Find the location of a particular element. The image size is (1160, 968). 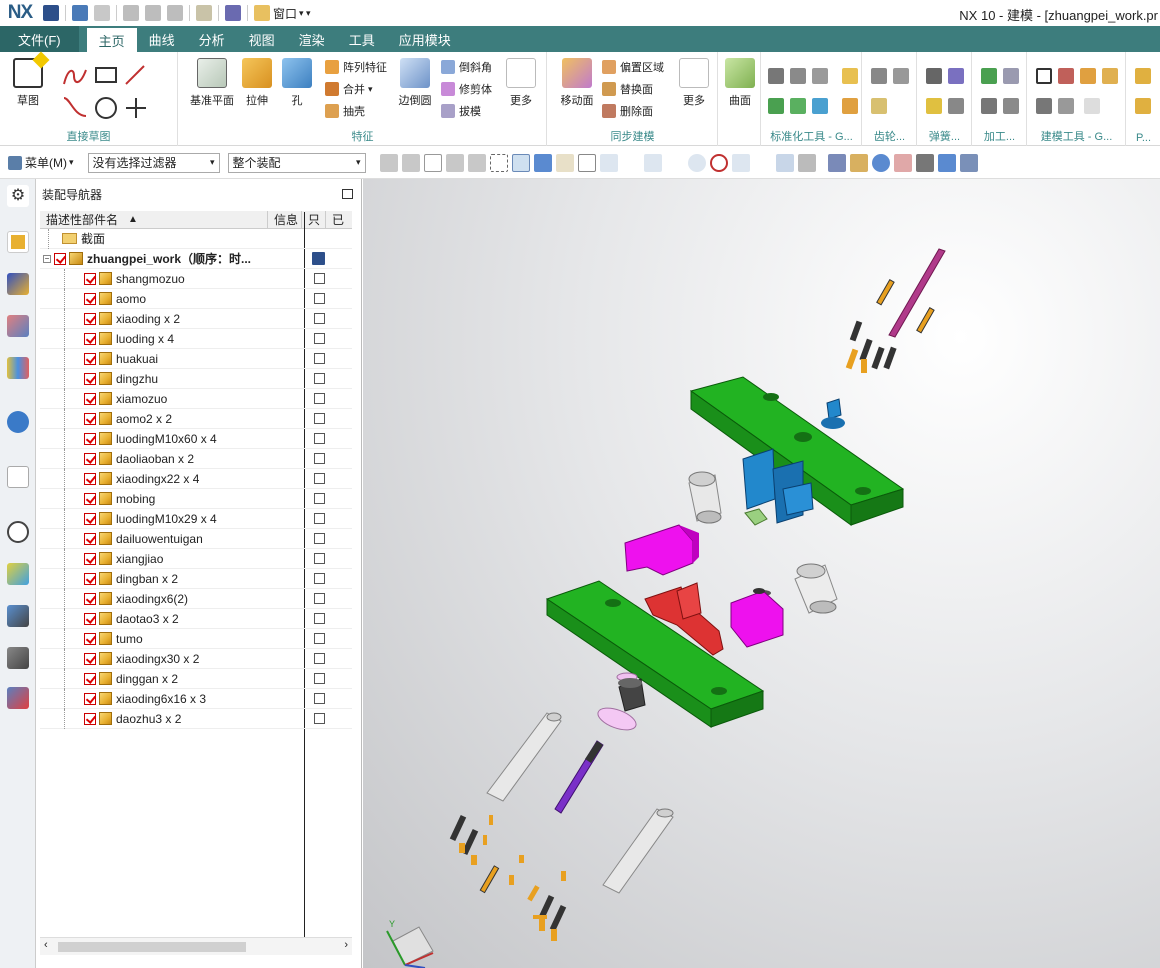

extrude-button: 拉伸 is located at coordinates (257, 83).